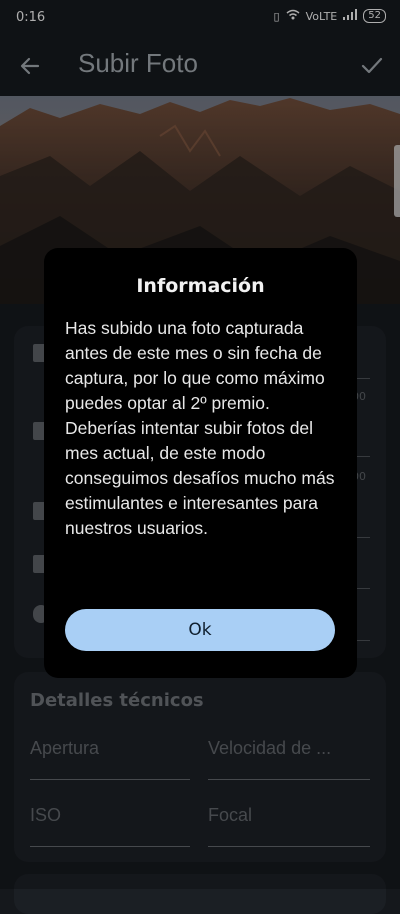 This screenshot has height=914, width=400. Describe the element at coordinates (200, 286) in the screenshot. I see `dialog-title: Información` at that location.